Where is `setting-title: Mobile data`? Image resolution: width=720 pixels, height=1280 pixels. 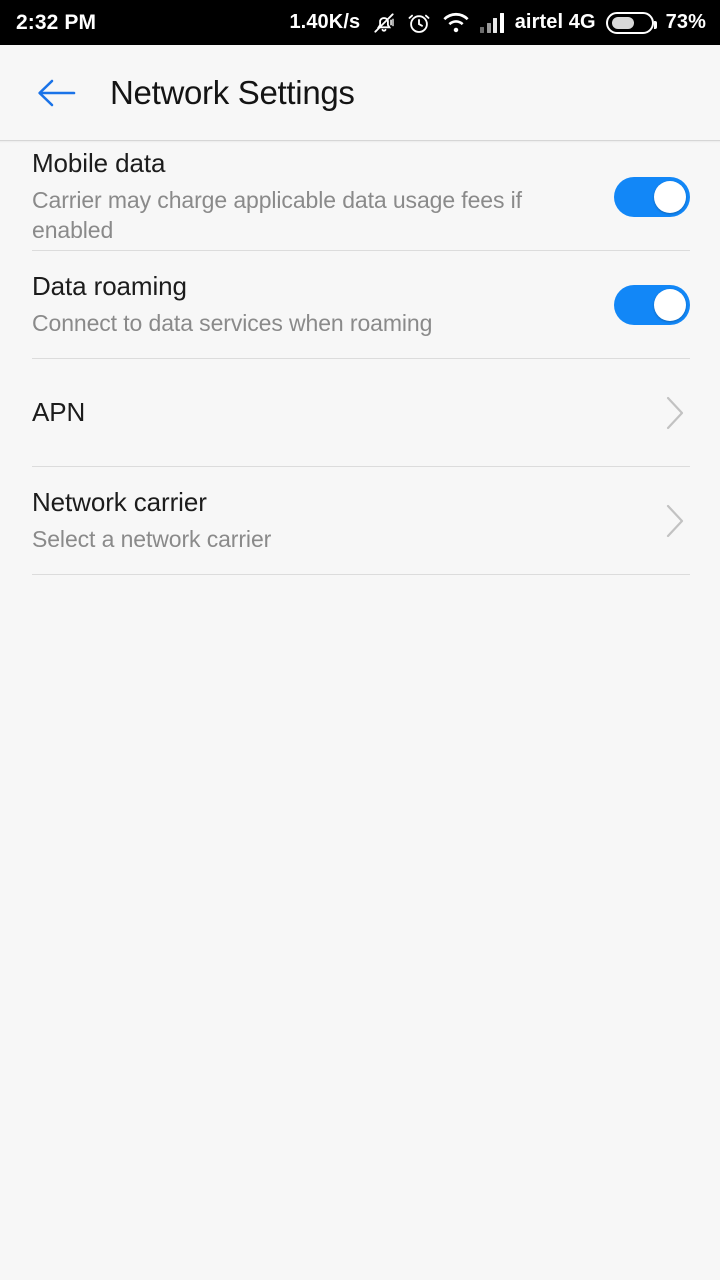
setting-title: Mobile data is located at coordinates (99, 162).